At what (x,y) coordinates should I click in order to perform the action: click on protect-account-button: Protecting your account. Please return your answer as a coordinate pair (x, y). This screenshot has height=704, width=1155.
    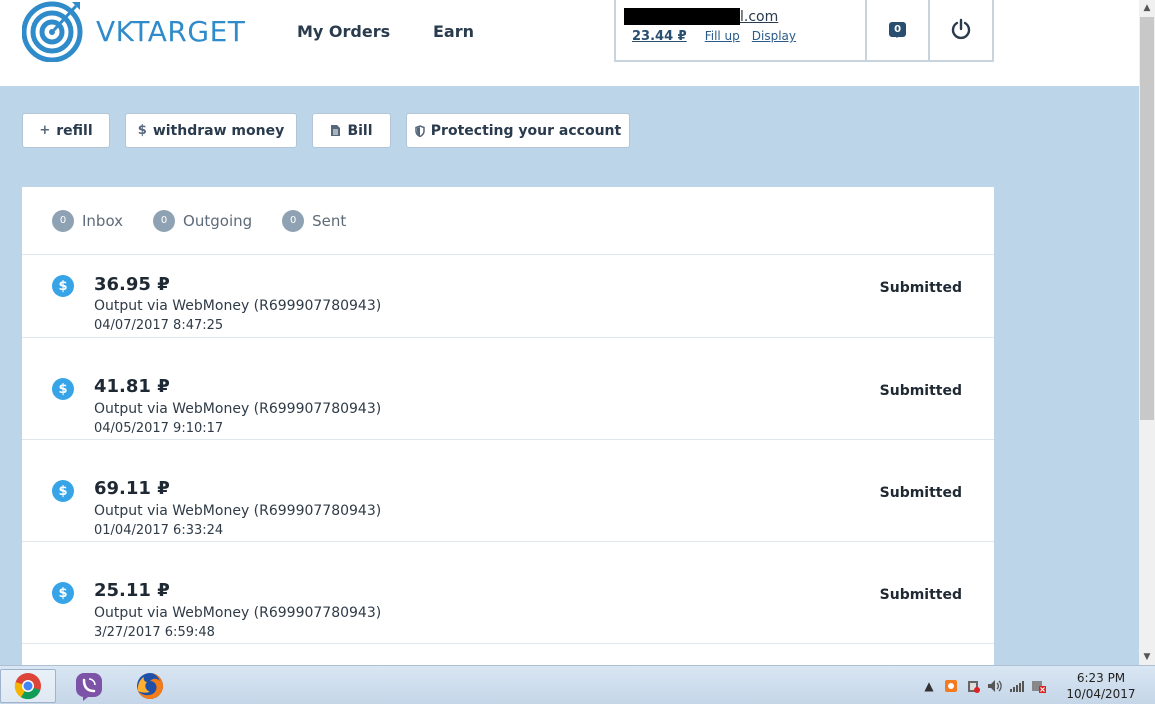
    Looking at the image, I should click on (518, 130).